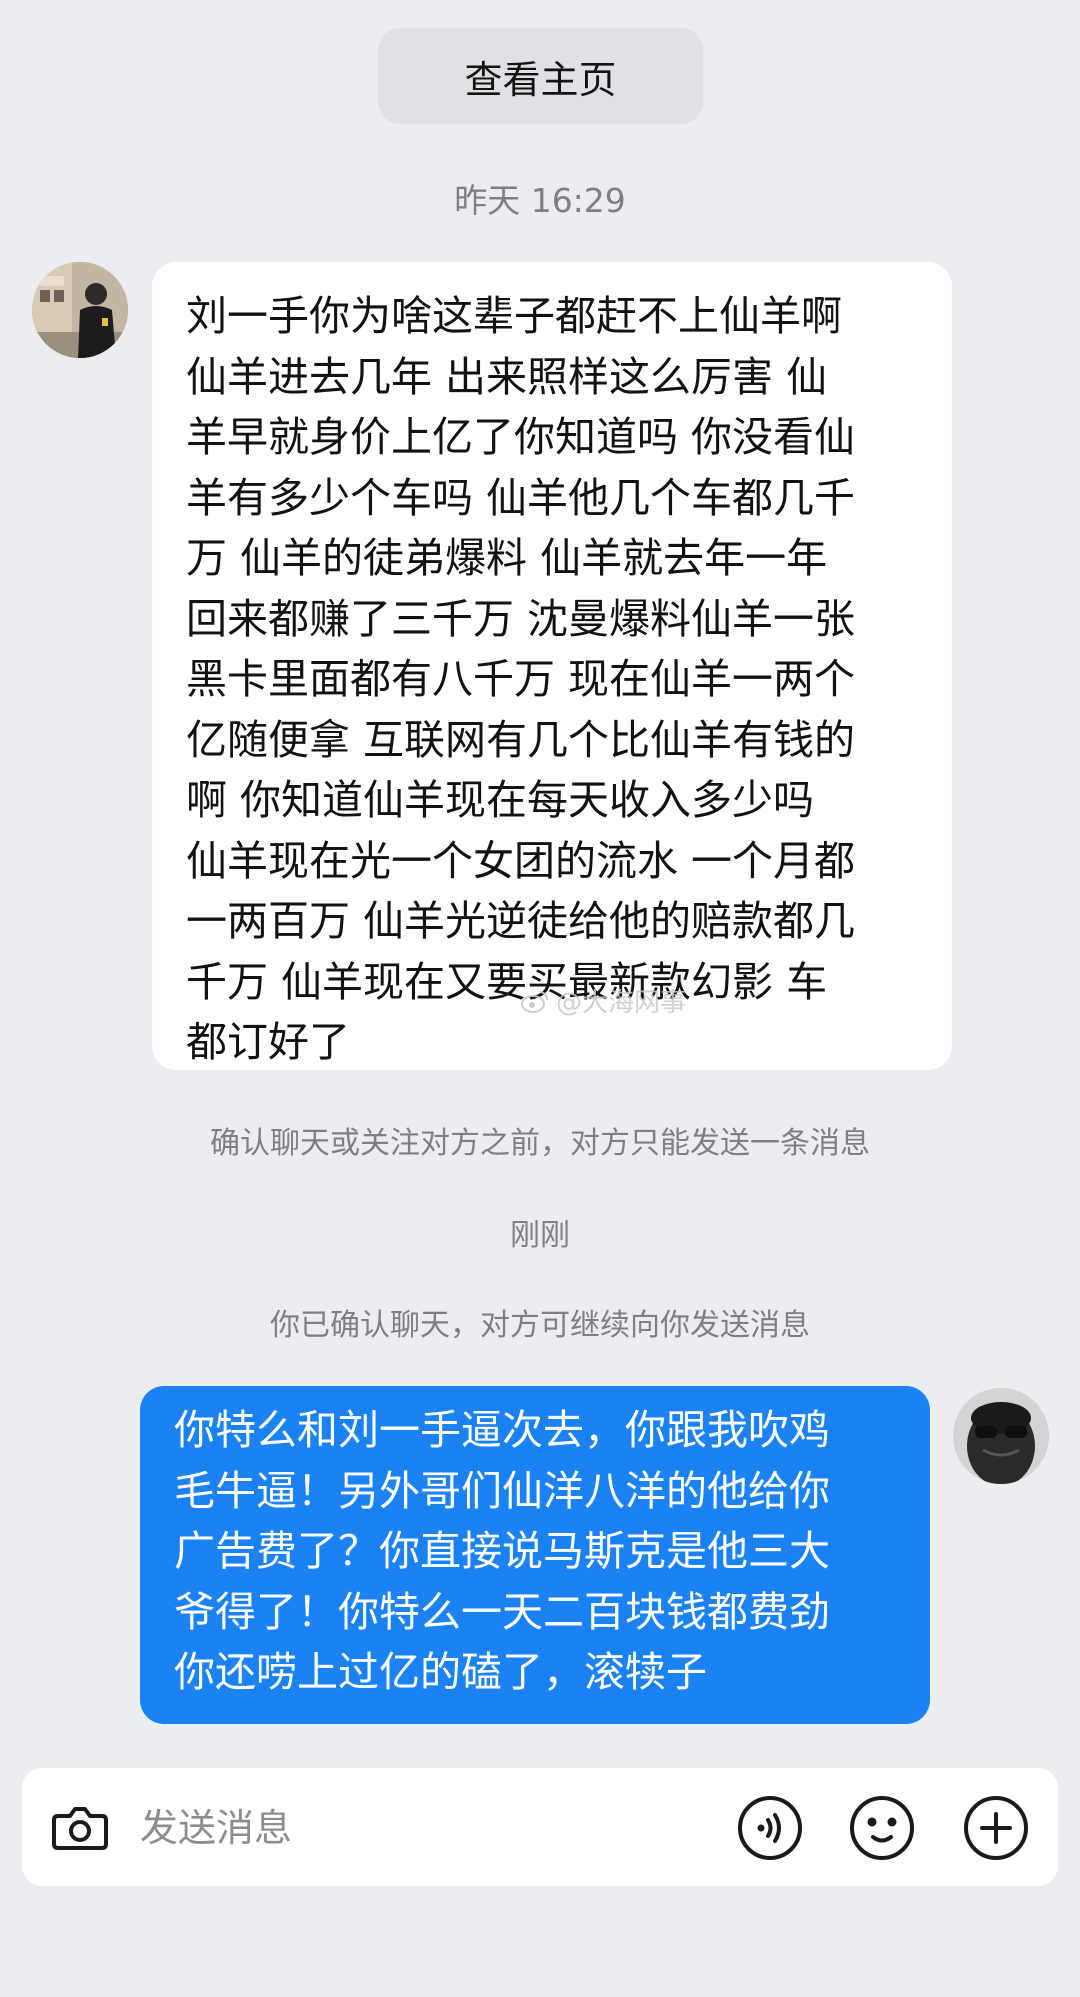 The height and width of the screenshot is (1997, 1080). I want to click on message-timestamp: 昨天 16:29, so click(540, 200).